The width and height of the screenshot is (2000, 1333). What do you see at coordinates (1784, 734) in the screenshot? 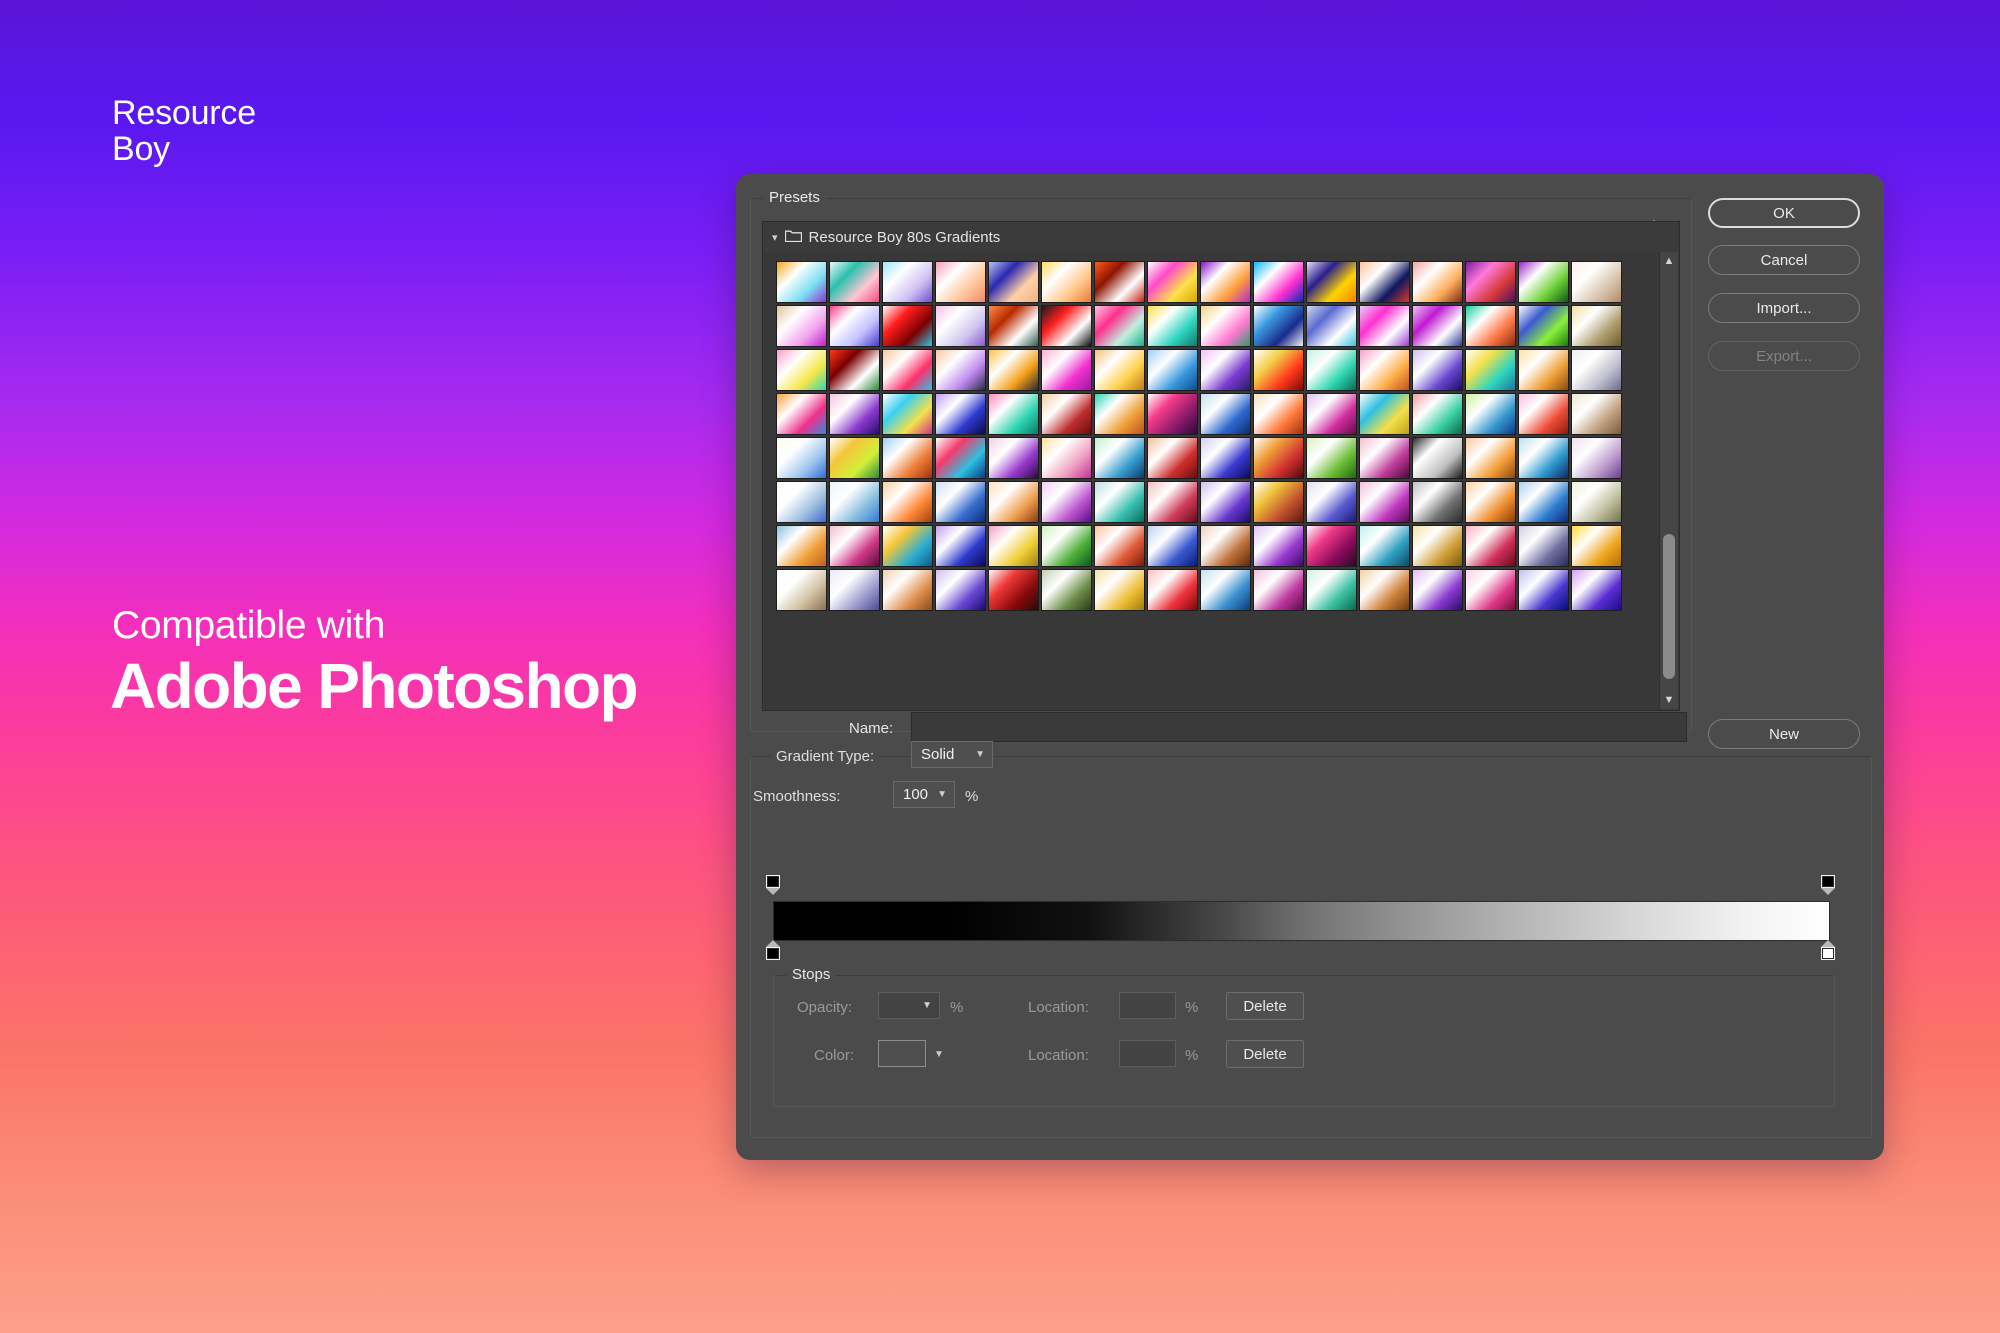
I see `new-button: New` at bounding box center [1784, 734].